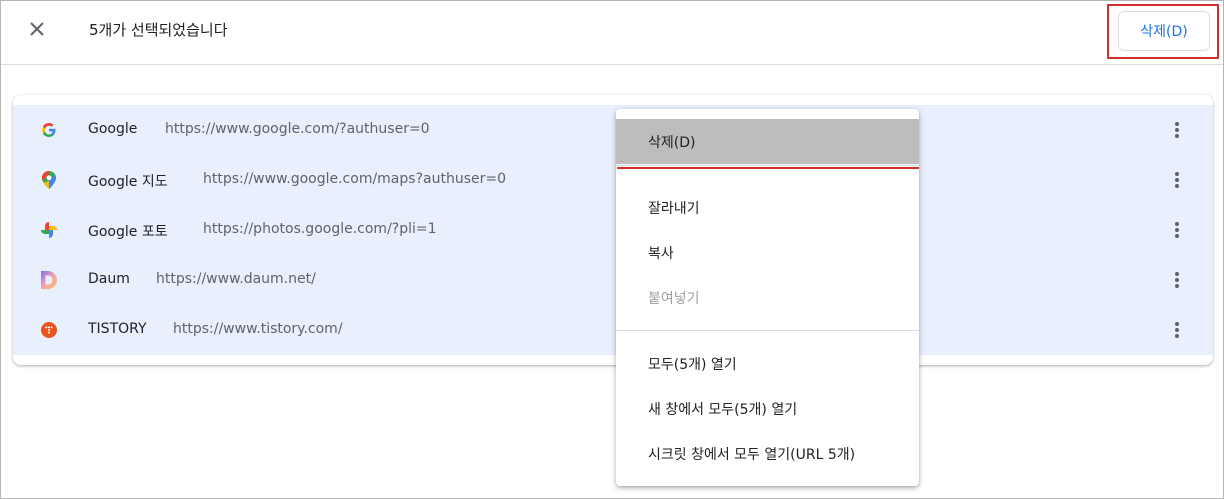  Describe the element at coordinates (158, 30) in the screenshot. I see `selection-count-text: 5개가 선택되었습니다` at that location.